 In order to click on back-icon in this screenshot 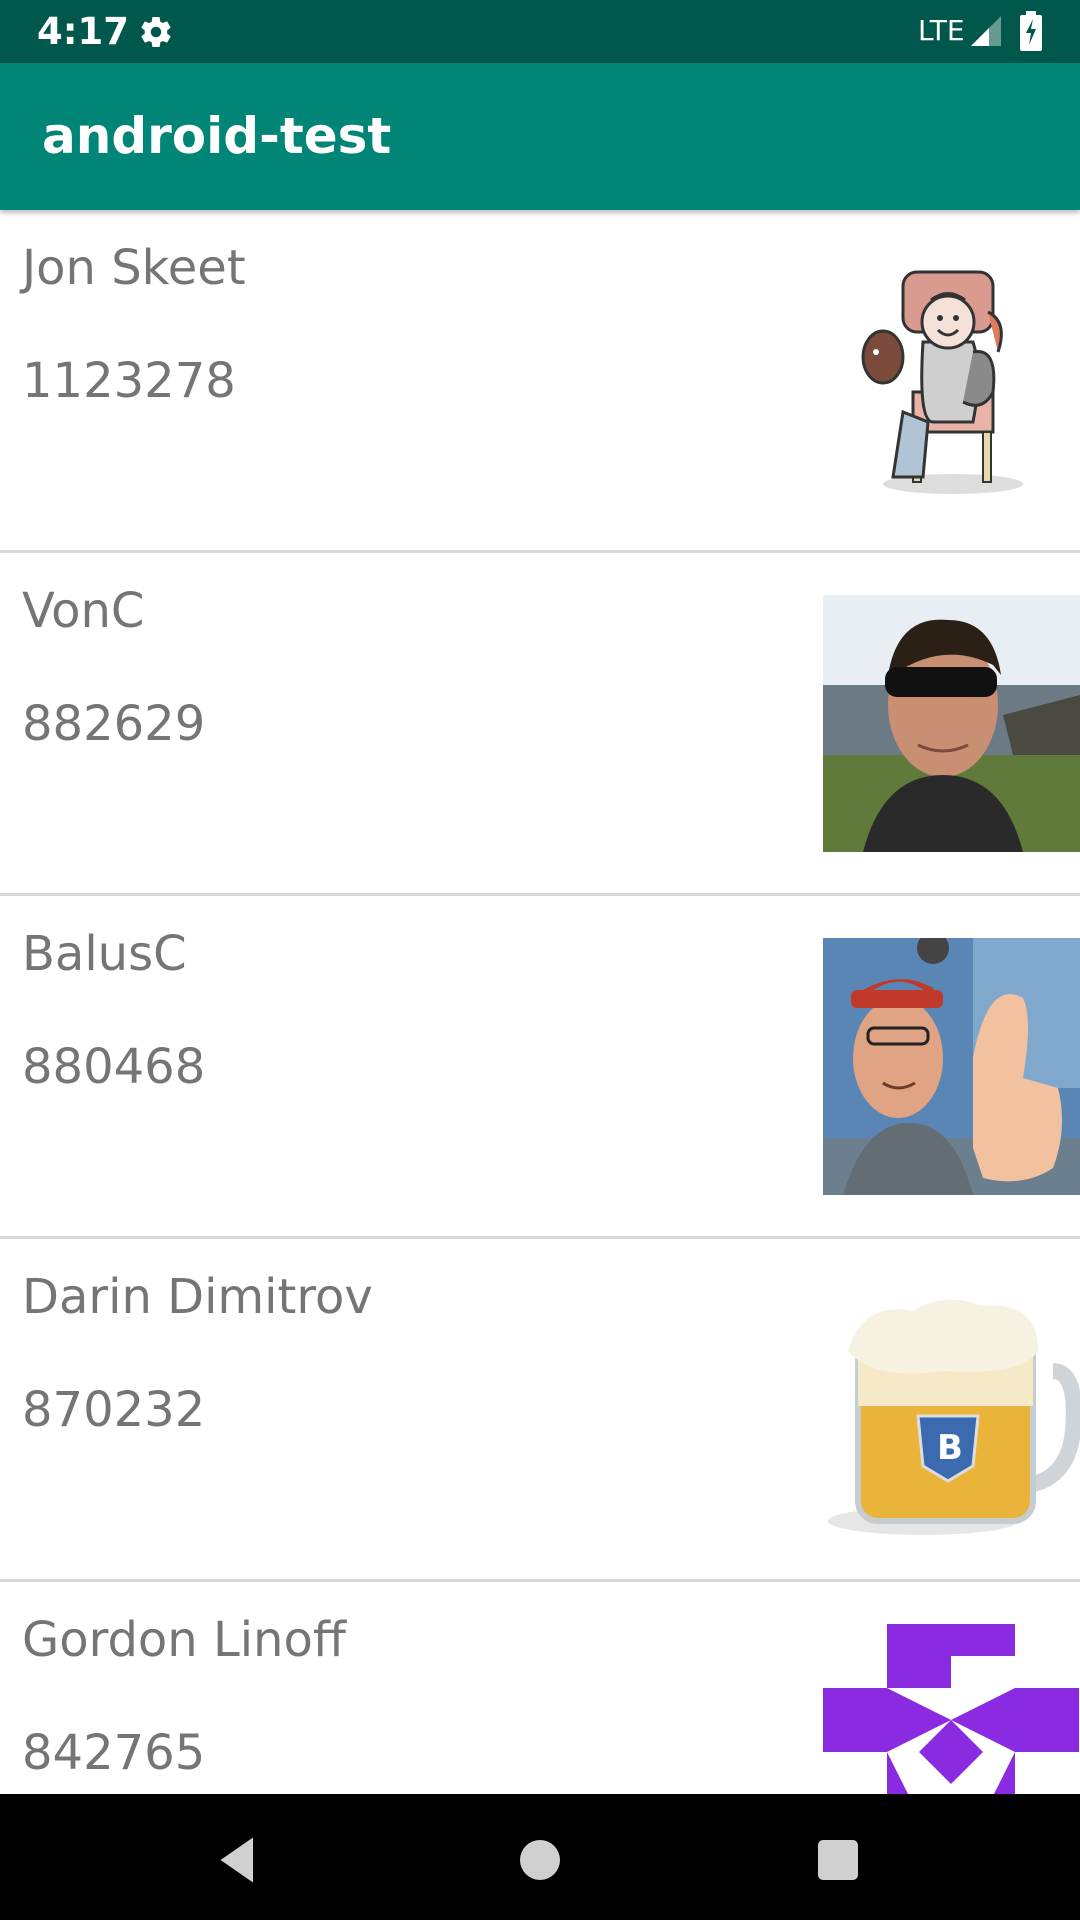, I will do `click(238, 1860)`.